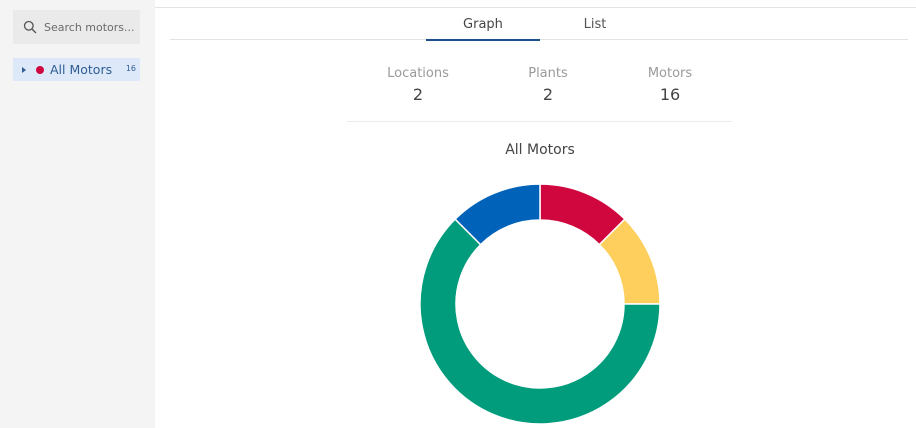 The image size is (916, 428). What do you see at coordinates (81, 69) in the screenshot?
I see `tree-item-label: All Motors` at bounding box center [81, 69].